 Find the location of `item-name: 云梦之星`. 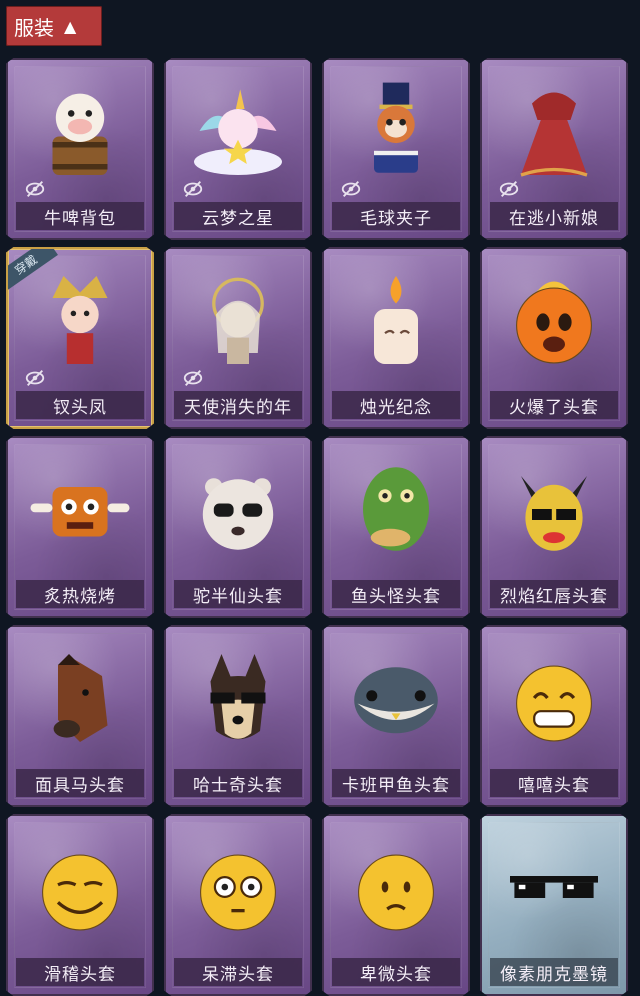

item-name: 云梦之星 is located at coordinates (238, 216).